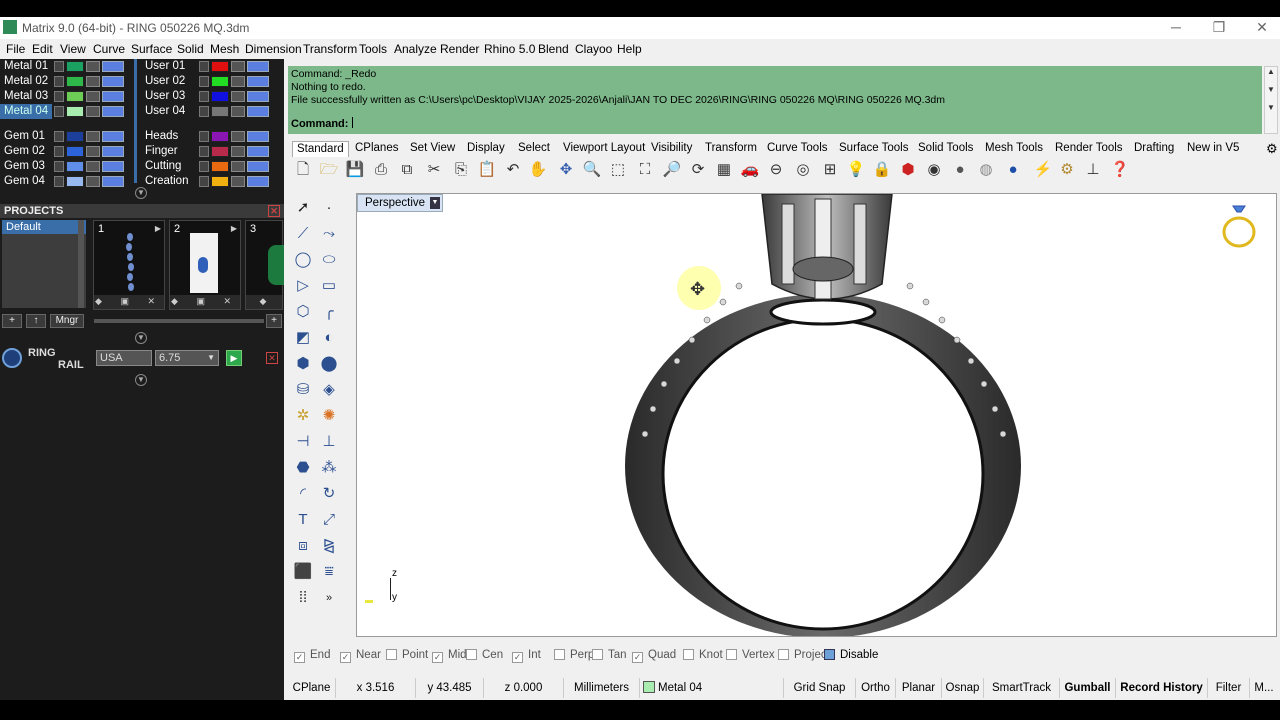  I want to click on projects-close-icon: ✕, so click(274, 211).